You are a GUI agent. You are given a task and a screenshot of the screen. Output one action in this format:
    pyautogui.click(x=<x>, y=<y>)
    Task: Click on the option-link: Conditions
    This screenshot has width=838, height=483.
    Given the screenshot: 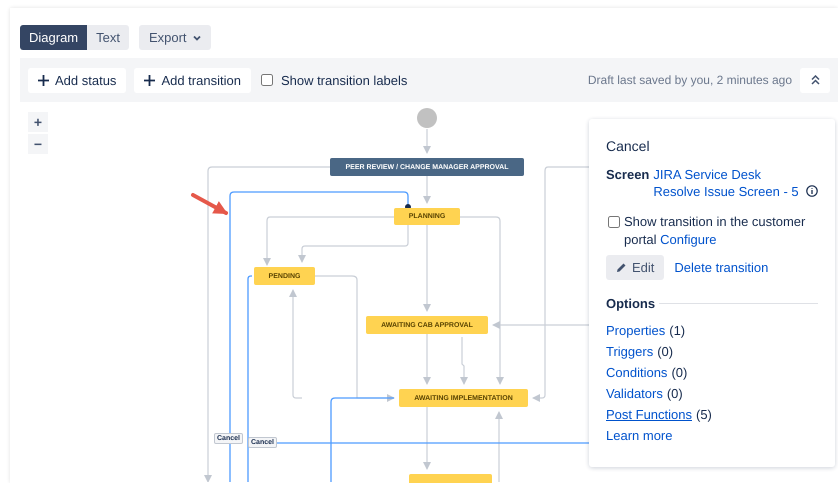 What is the action you would take?
    pyautogui.click(x=637, y=372)
    